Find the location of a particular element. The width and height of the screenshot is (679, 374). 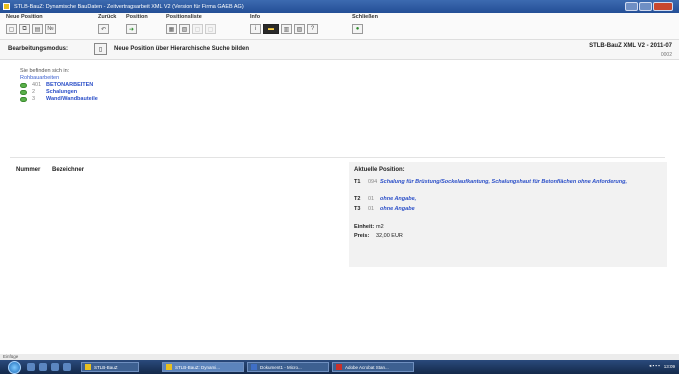

toolbar-group-label: Neue Position is located at coordinates (24, 17).